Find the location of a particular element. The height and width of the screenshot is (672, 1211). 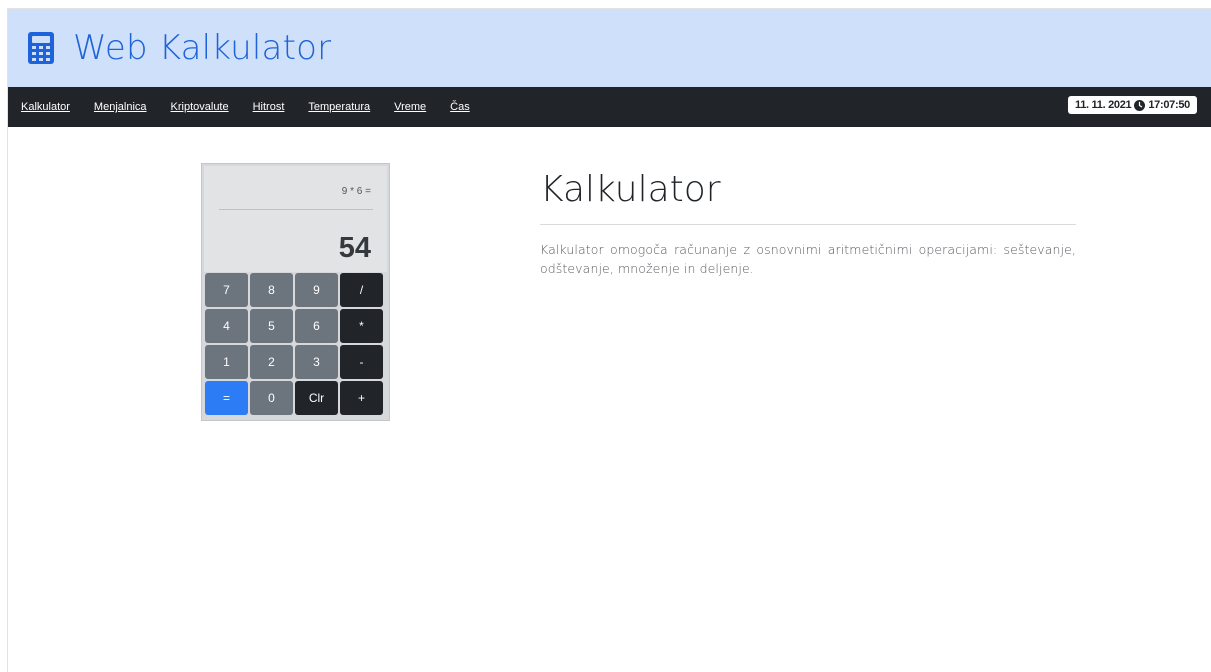

nav-link-kriptovalute: Kriptovalute is located at coordinates (200, 107).